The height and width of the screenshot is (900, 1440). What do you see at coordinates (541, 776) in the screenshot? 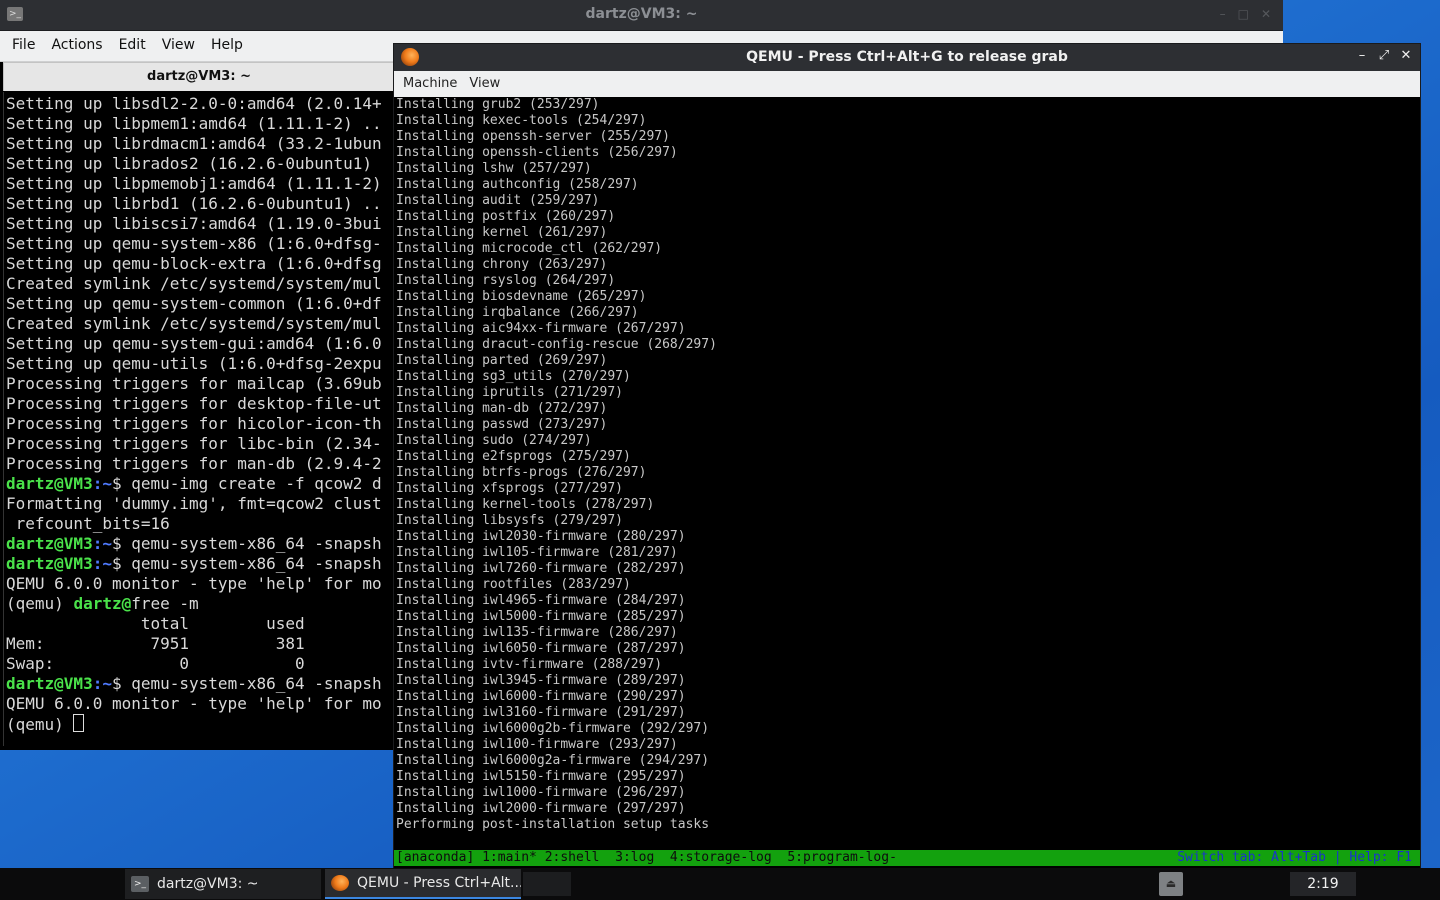
I see `console-line: Installing iwl5150-firmware (295/297)` at bounding box center [541, 776].